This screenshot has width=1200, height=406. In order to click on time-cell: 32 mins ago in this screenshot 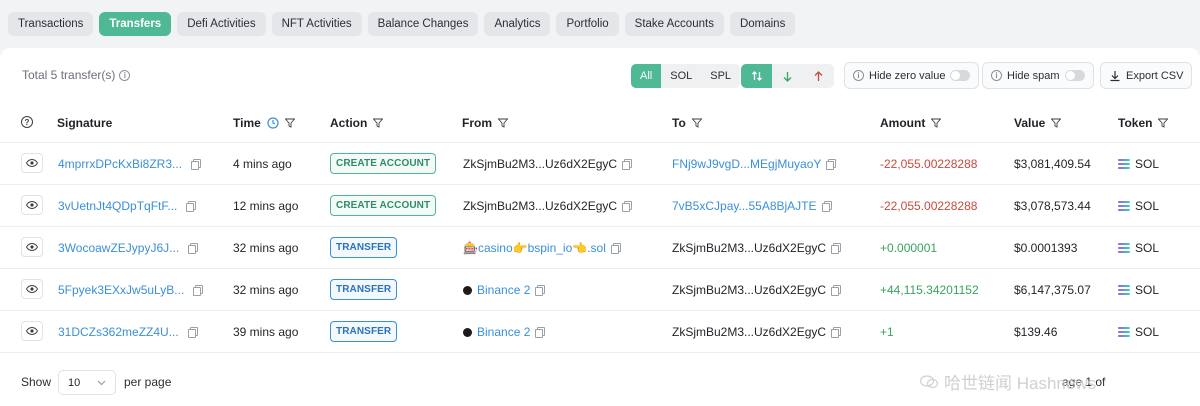, I will do `click(266, 248)`.